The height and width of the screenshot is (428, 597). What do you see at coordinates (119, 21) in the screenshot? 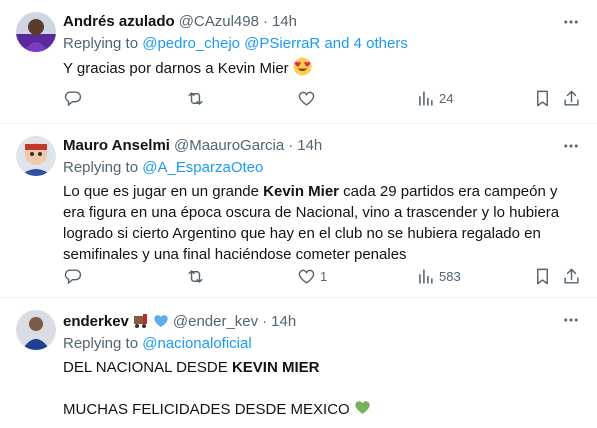
I see `display-name: Andrés azulado` at bounding box center [119, 21].